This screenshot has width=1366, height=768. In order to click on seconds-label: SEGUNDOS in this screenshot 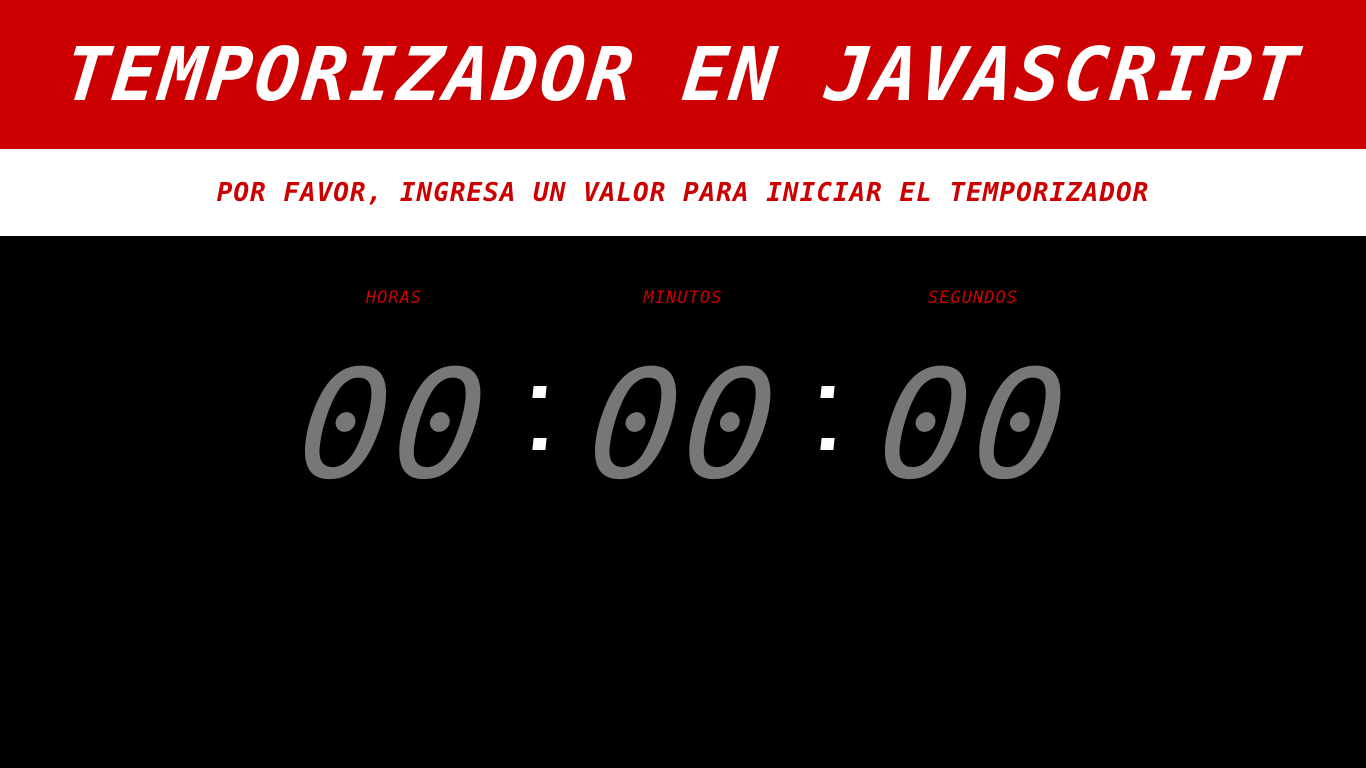, I will do `click(973, 298)`.